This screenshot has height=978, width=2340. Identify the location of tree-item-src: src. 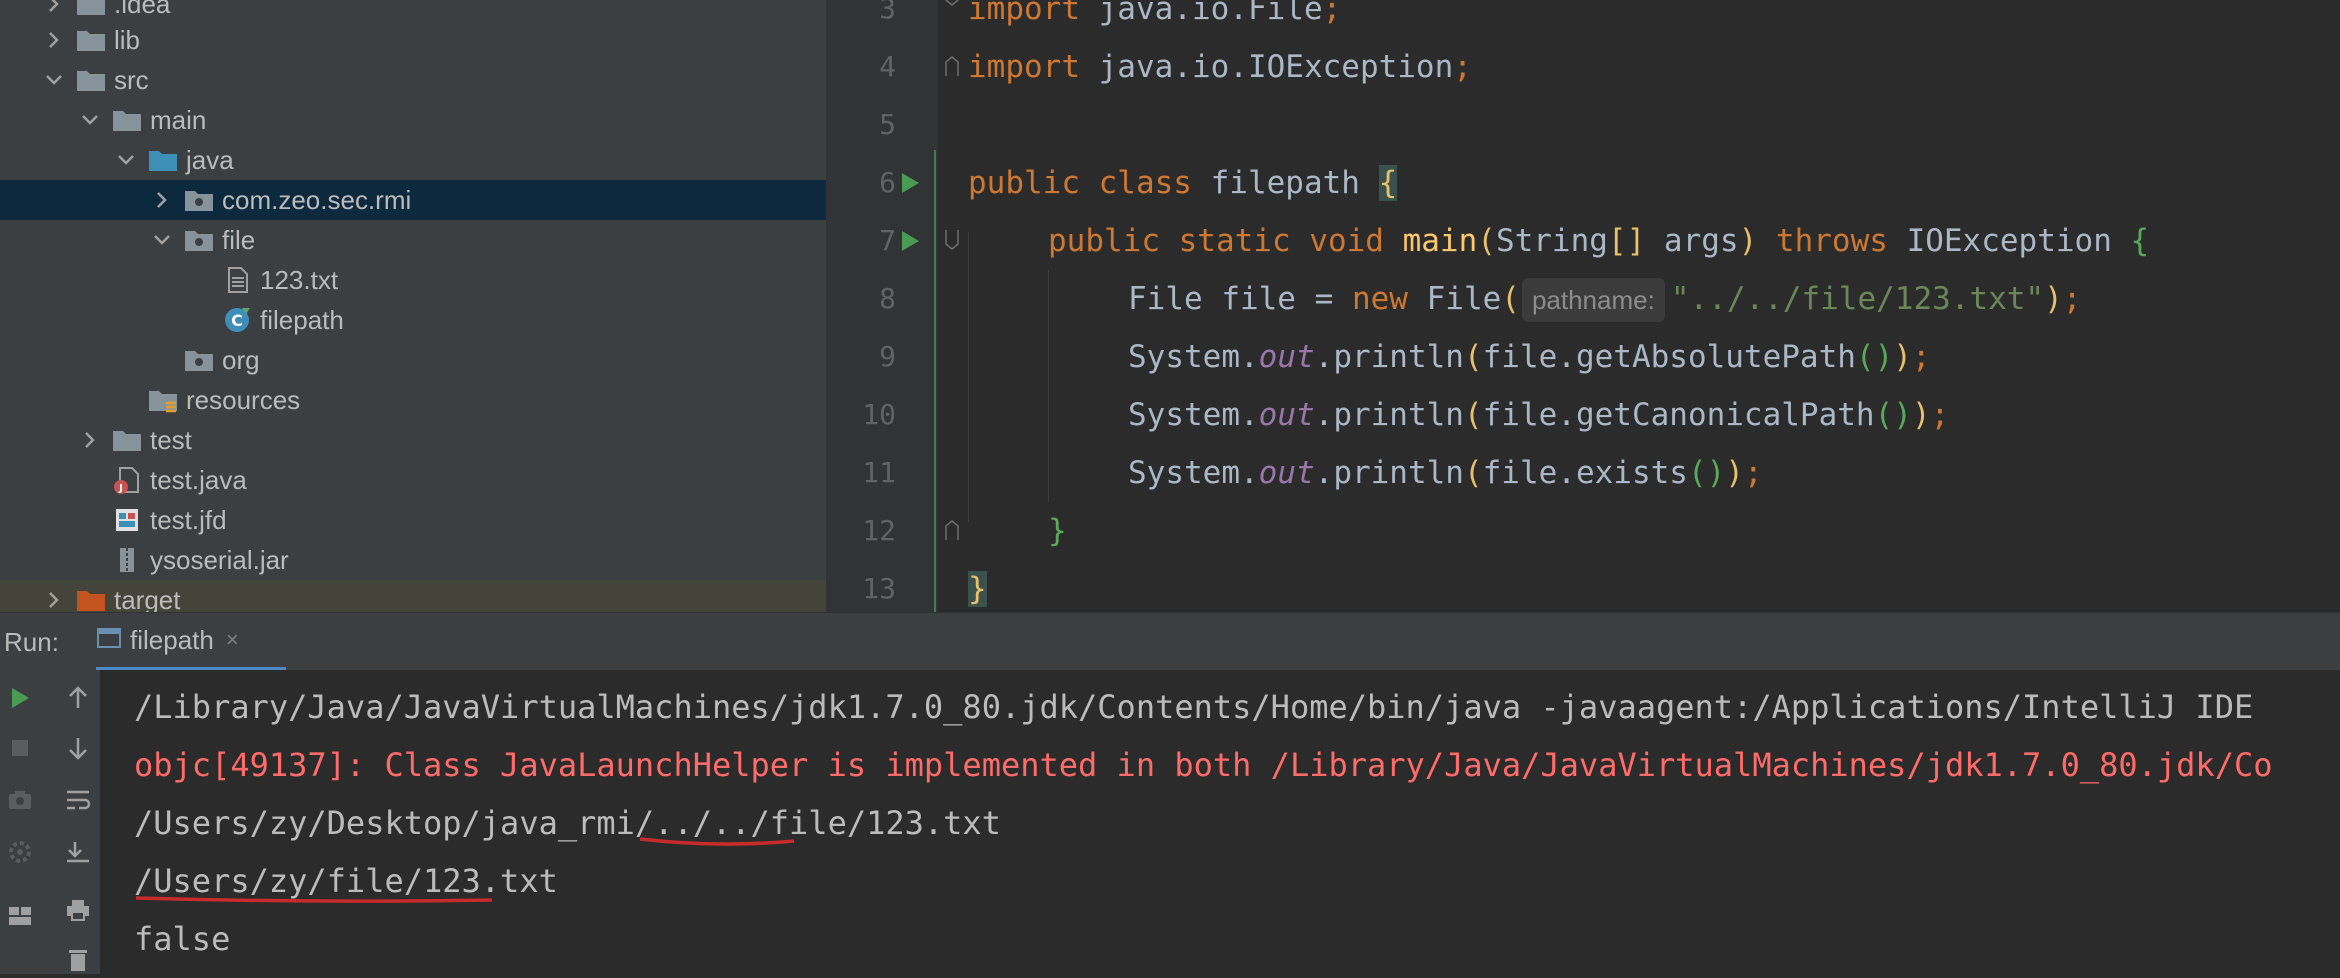
(413, 80).